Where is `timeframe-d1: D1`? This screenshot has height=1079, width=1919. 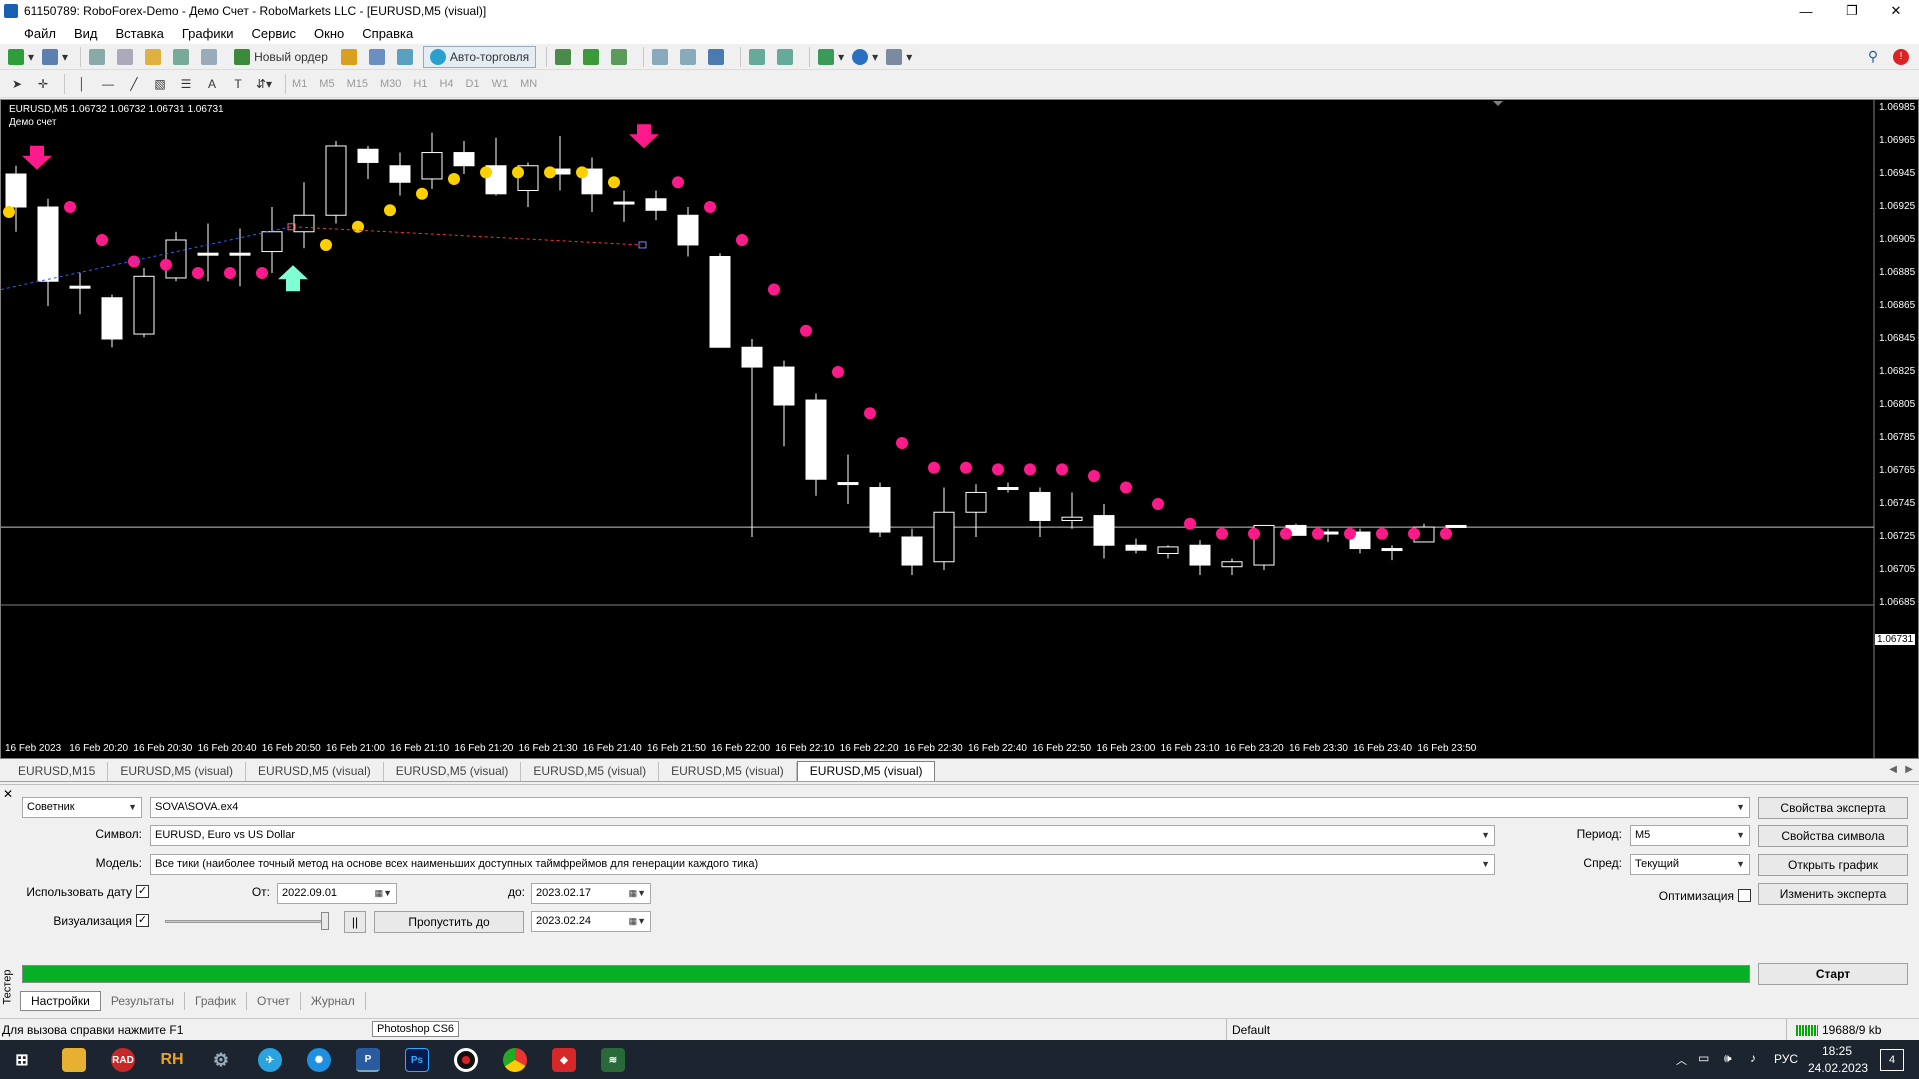
timeframe-d1: D1 is located at coordinates (473, 84).